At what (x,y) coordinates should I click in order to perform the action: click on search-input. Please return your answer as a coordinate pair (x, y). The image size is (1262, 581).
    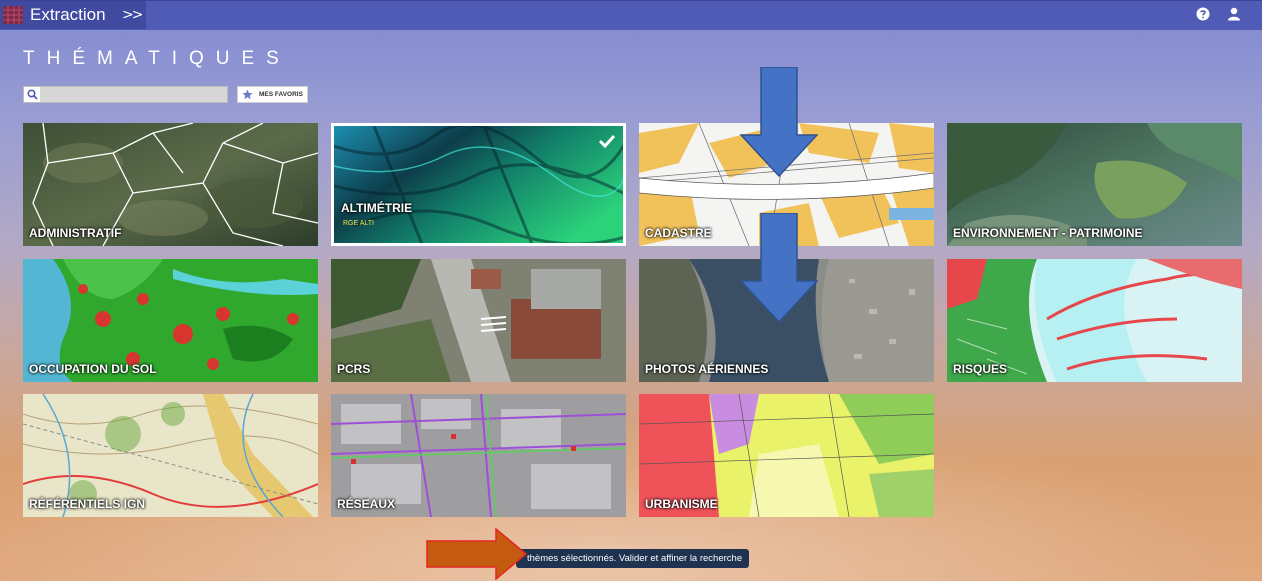
    Looking at the image, I should click on (134, 94).